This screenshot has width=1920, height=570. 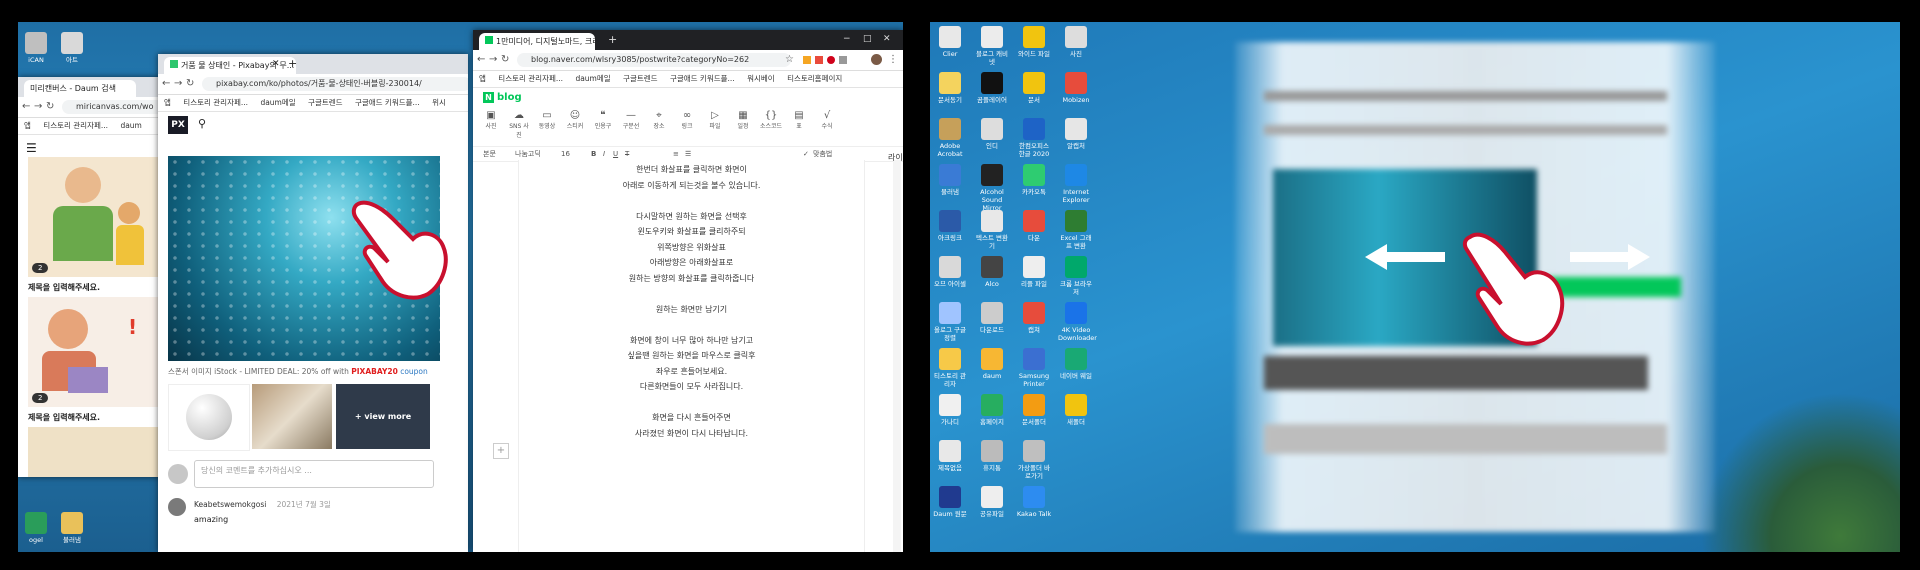 I want to click on desktop-icon: 티스토리 관리자, so click(x=950, y=368).